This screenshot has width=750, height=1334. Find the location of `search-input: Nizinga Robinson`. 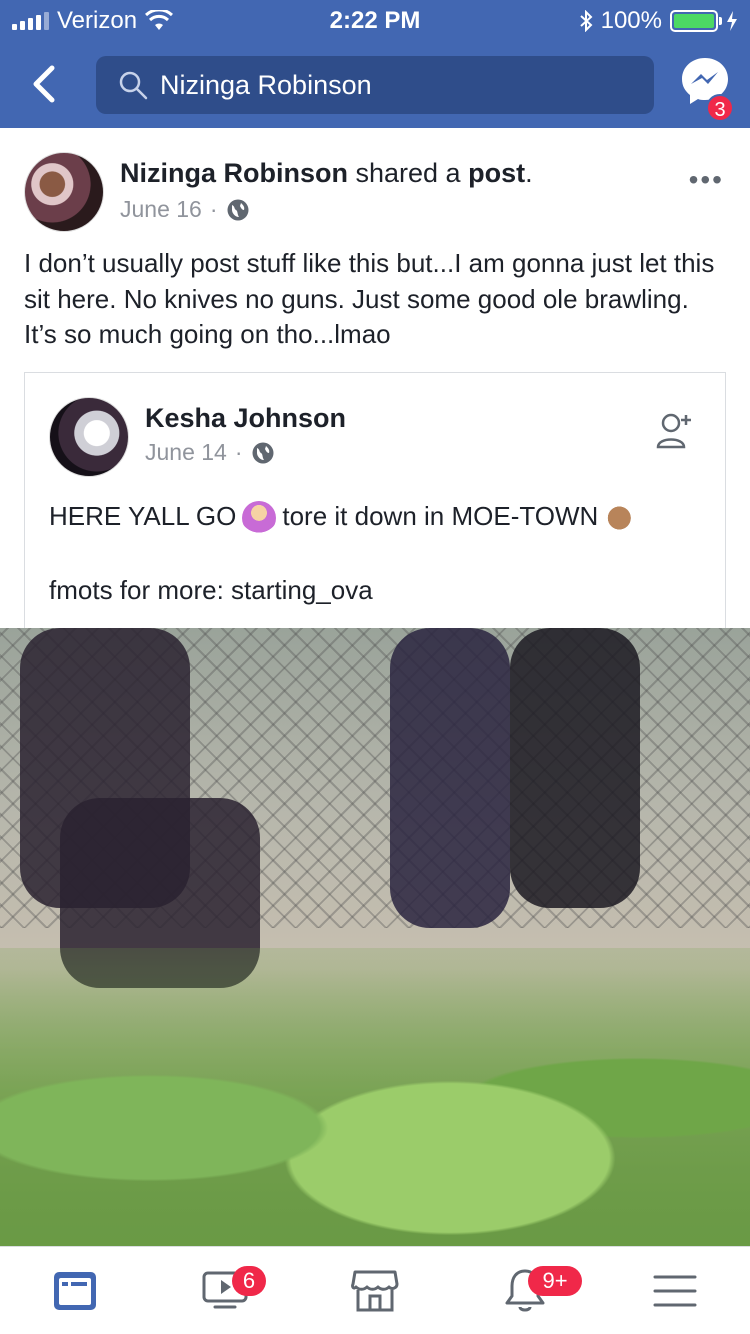

search-input: Nizinga Robinson is located at coordinates (375, 85).